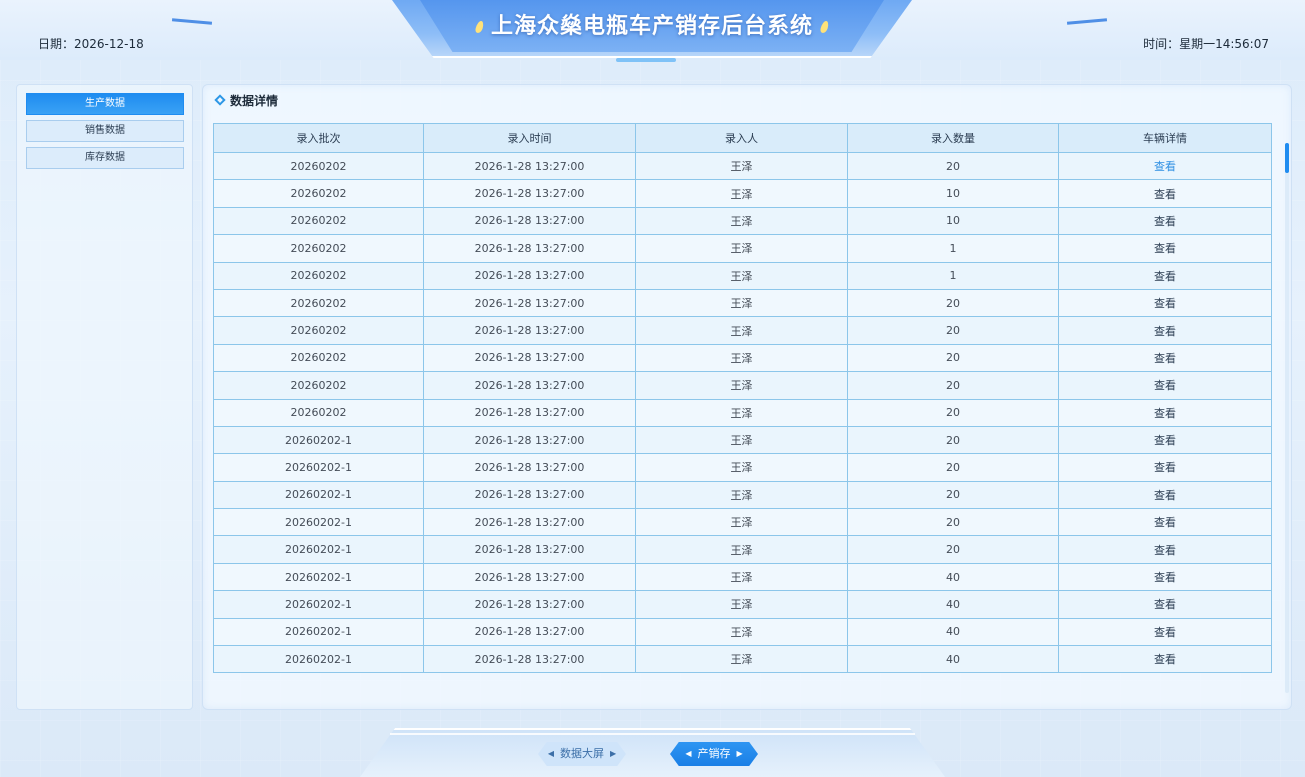  Describe the element at coordinates (254, 101) in the screenshot. I see `panel-title-text: 数据详情` at that location.